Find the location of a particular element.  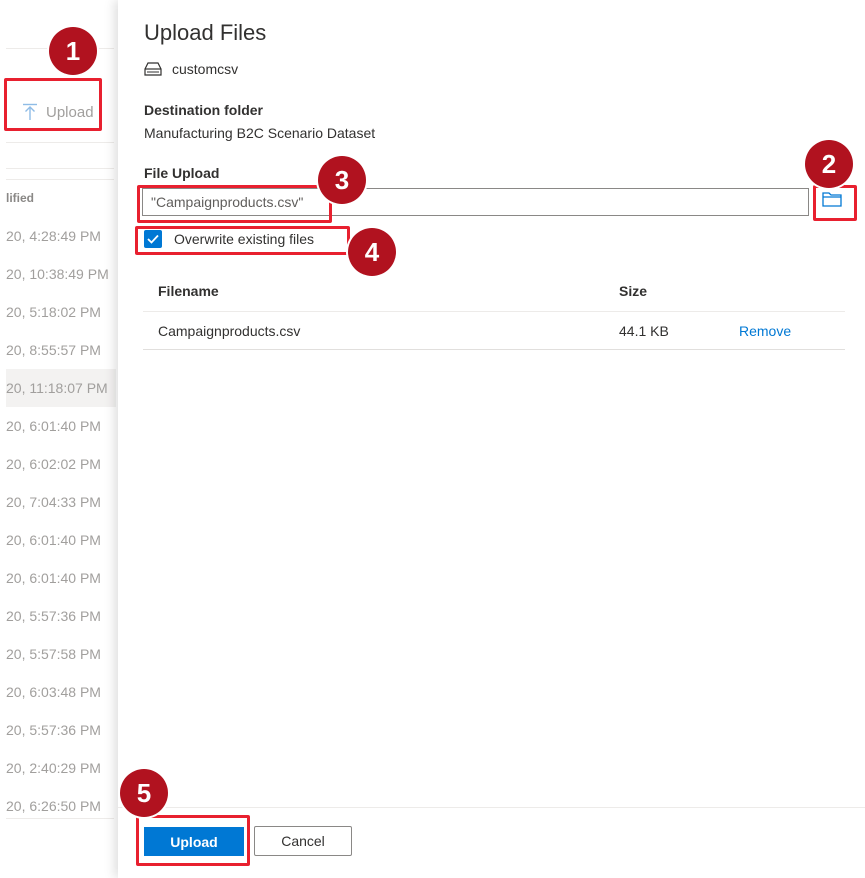

destination-folder-value: Manufacturing B2C Scenario Dataset is located at coordinates (260, 133).